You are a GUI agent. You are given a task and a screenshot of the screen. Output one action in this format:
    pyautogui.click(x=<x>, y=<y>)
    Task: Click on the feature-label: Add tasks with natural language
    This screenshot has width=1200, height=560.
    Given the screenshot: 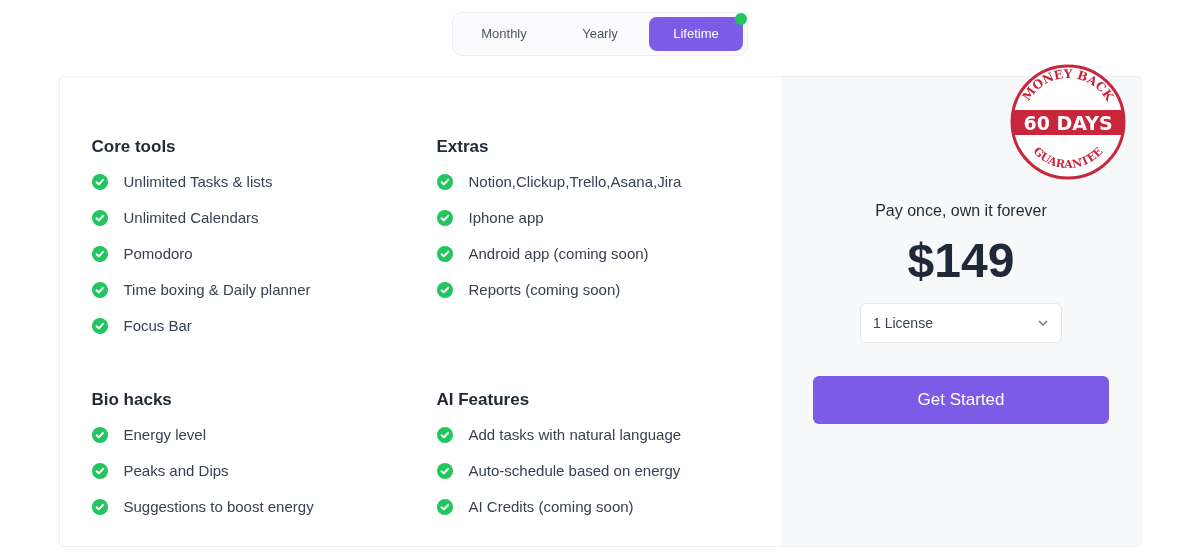 What is the action you would take?
    pyautogui.click(x=575, y=434)
    